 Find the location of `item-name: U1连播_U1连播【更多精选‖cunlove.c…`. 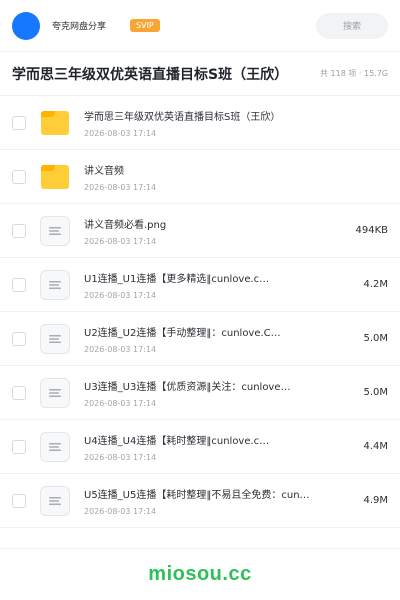

item-name: U1连播_U1连播【更多精选‖cunlove.c… is located at coordinates (177, 279).